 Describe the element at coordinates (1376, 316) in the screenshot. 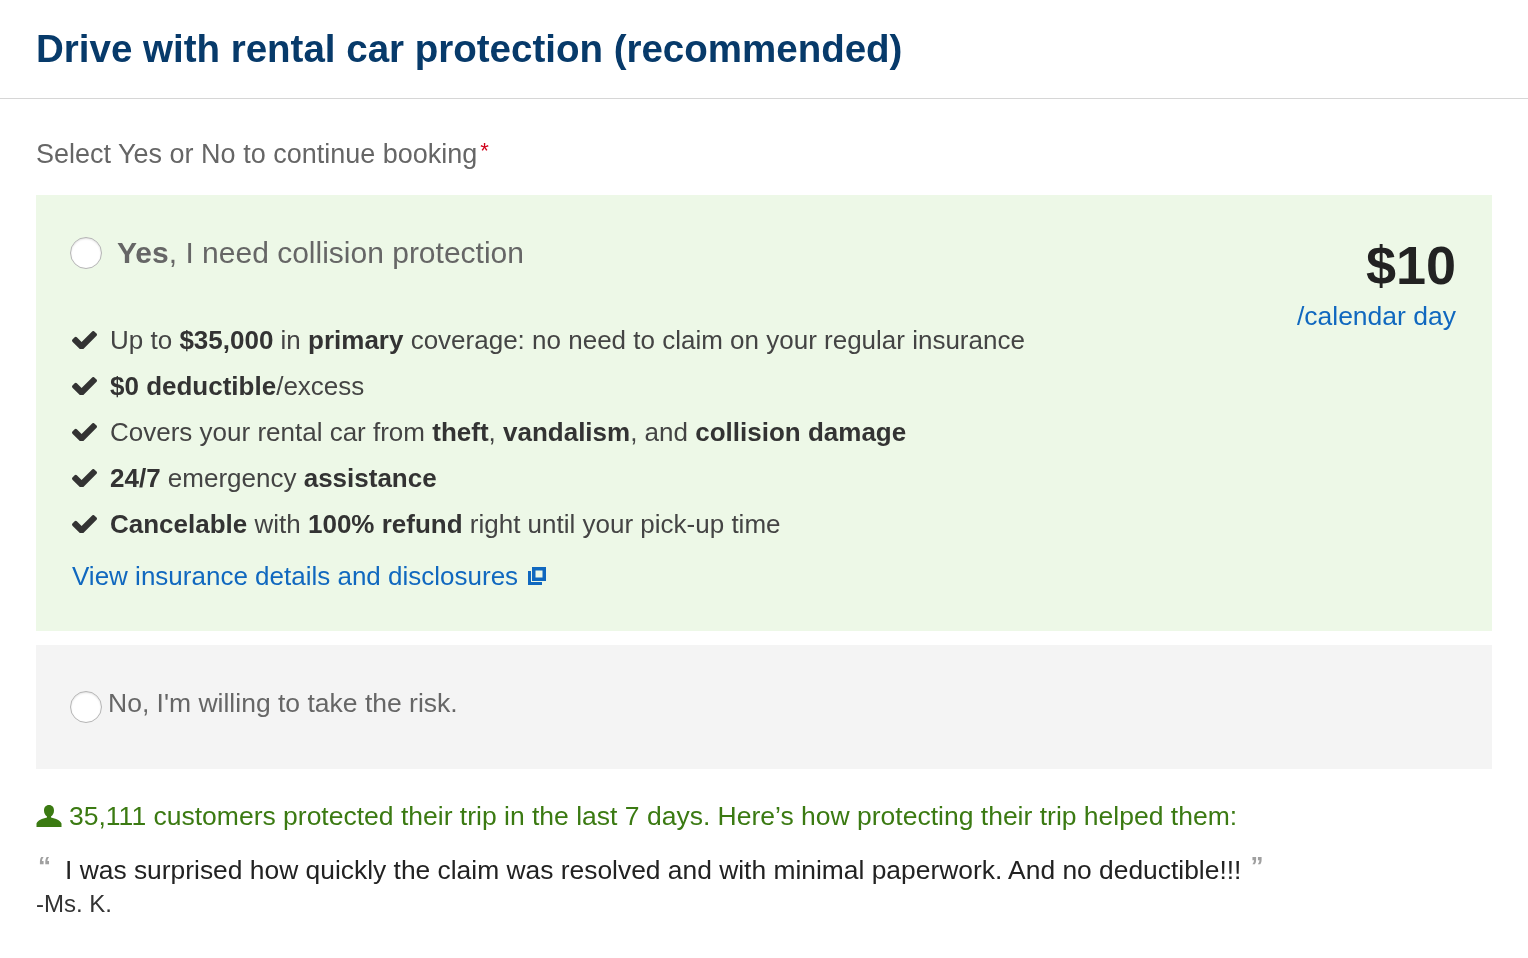

I see `price-unit: /calendar day` at that location.